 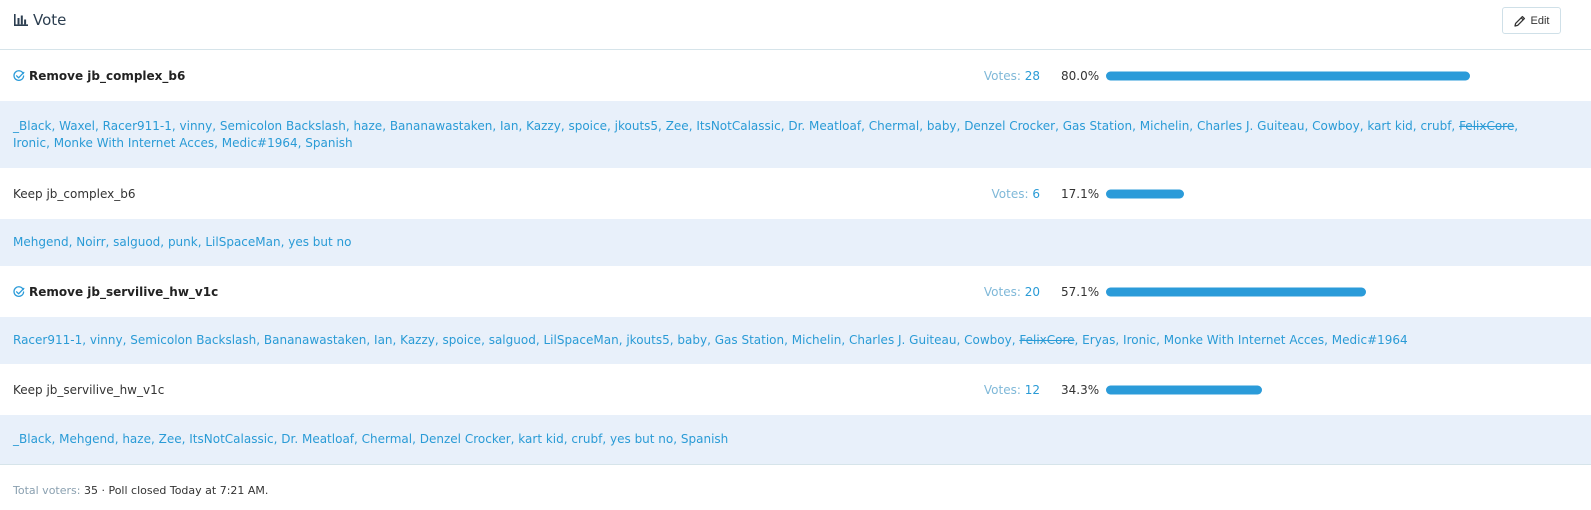 What do you see at coordinates (1098, 340) in the screenshot?
I see `voter-link: Eryas` at bounding box center [1098, 340].